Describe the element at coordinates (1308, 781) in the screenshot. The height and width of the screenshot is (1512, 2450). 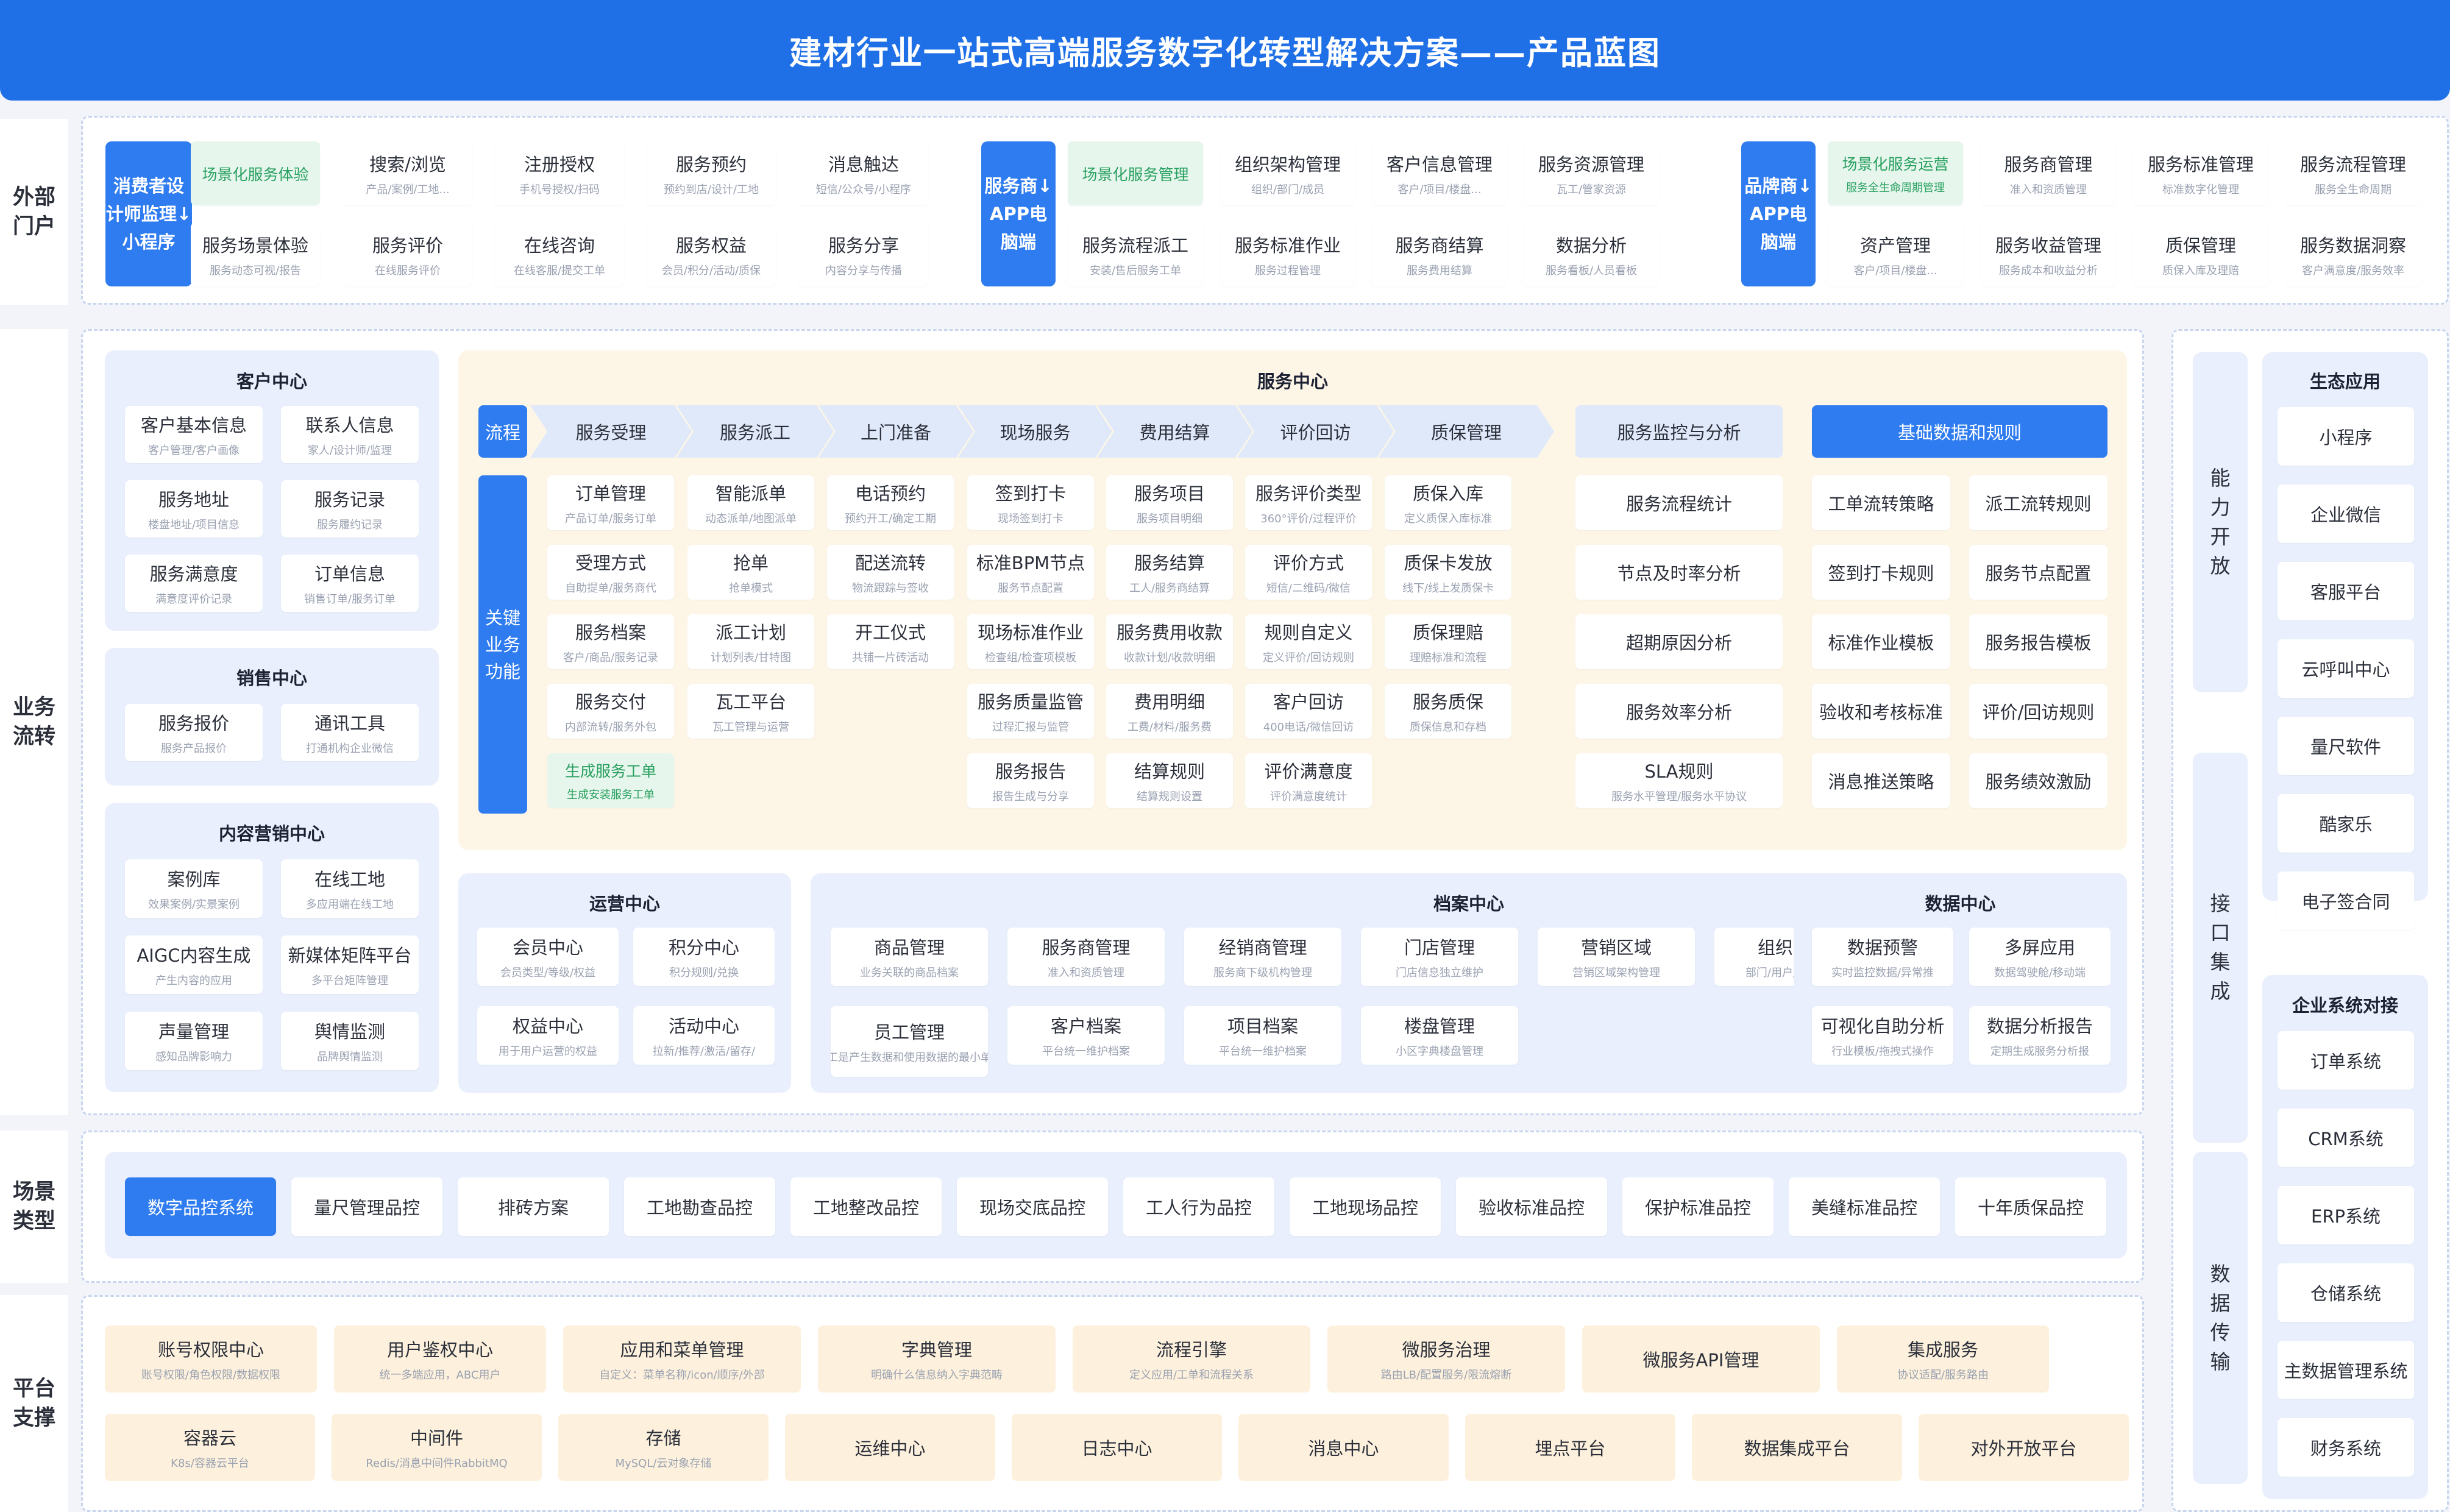
I see `service-function-card: 评价满意度 评价满意度统计` at that location.